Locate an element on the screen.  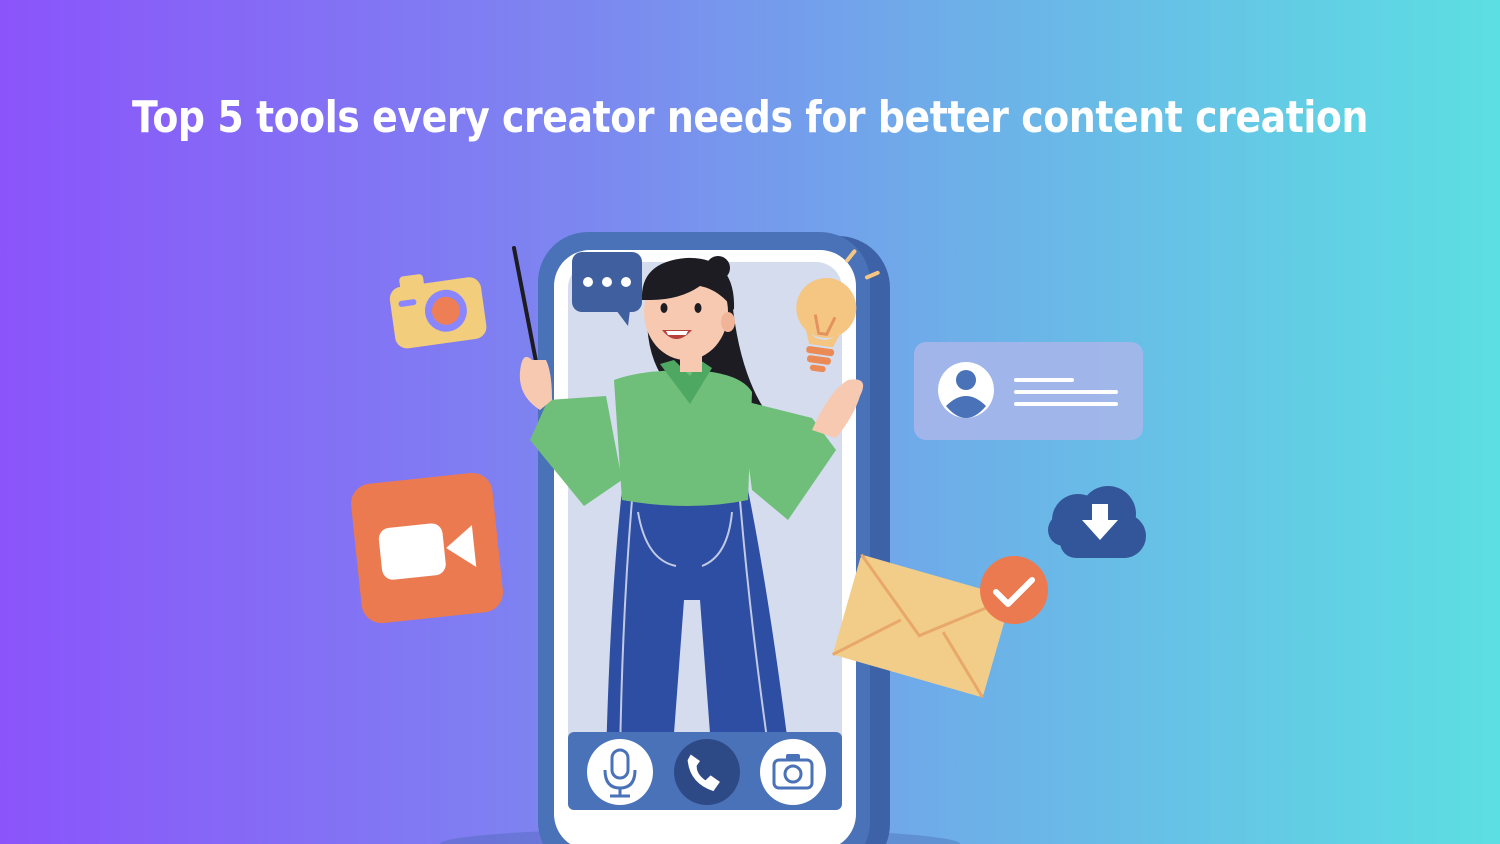
profile-card-icon is located at coordinates (1028, 391).